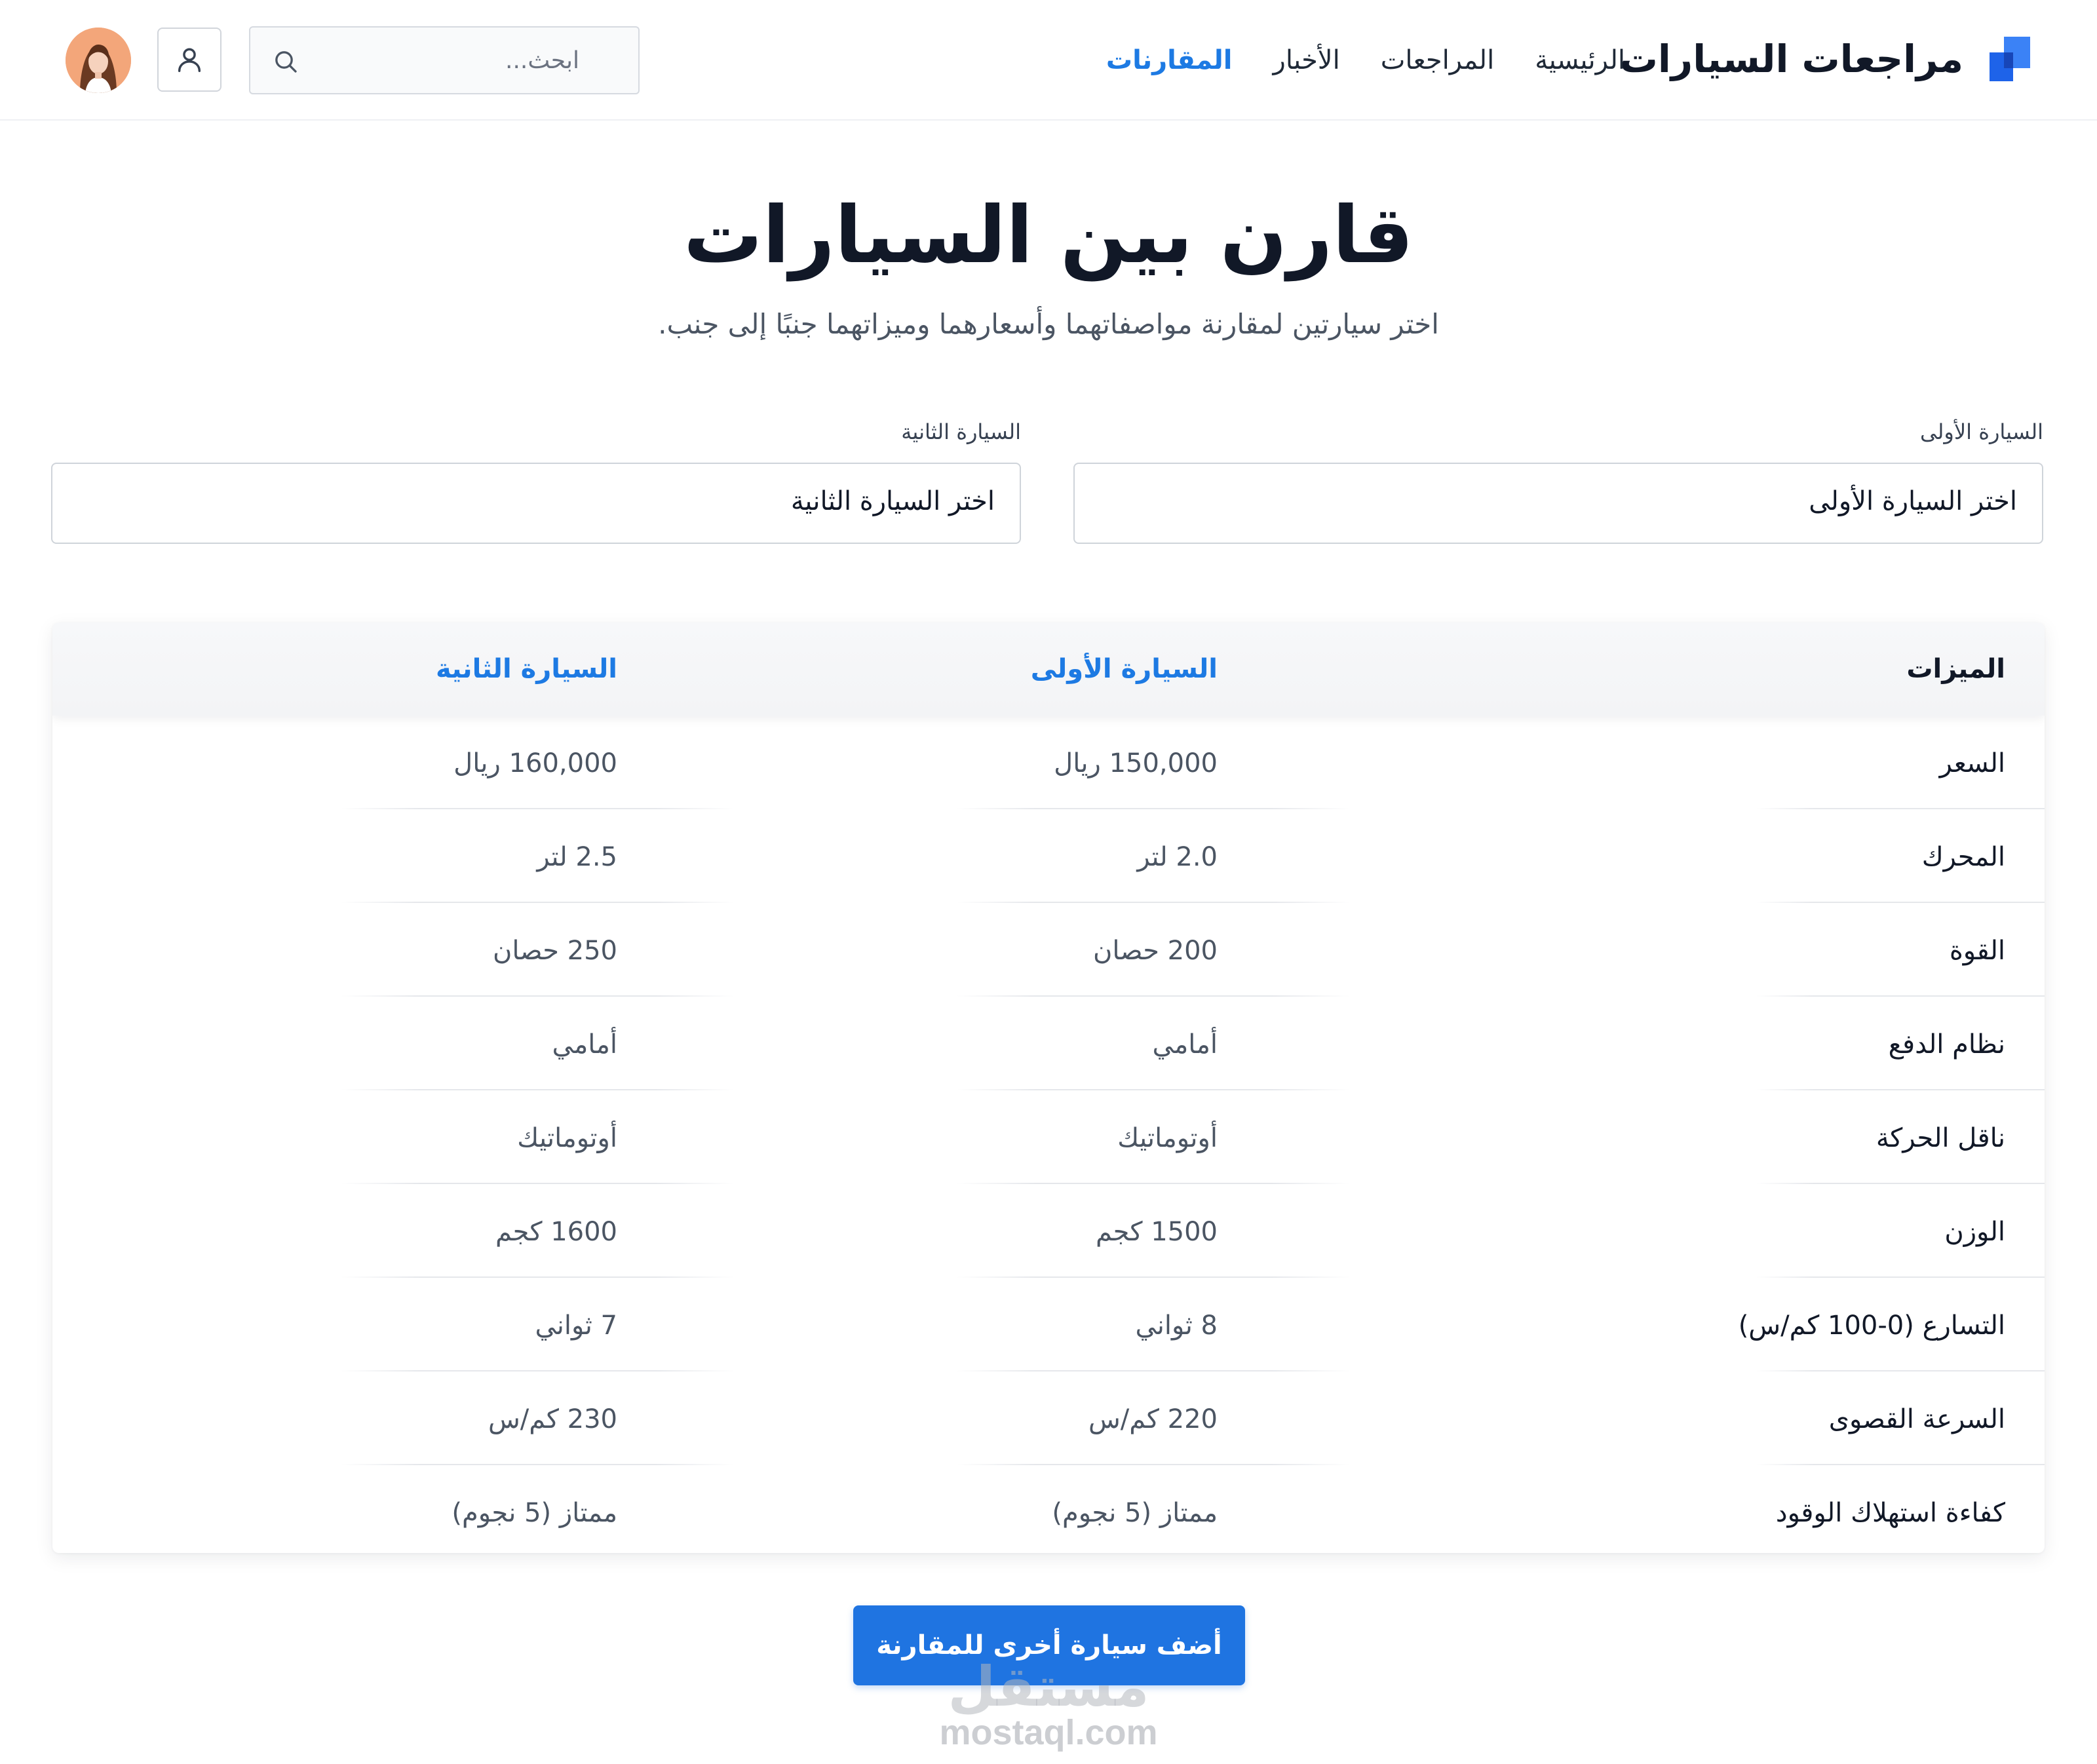 This screenshot has width=2097, height=1764. What do you see at coordinates (1916, 1419) in the screenshot?
I see `feature-cell: السرعة القصوى` at bounding box center [1916, 1419].